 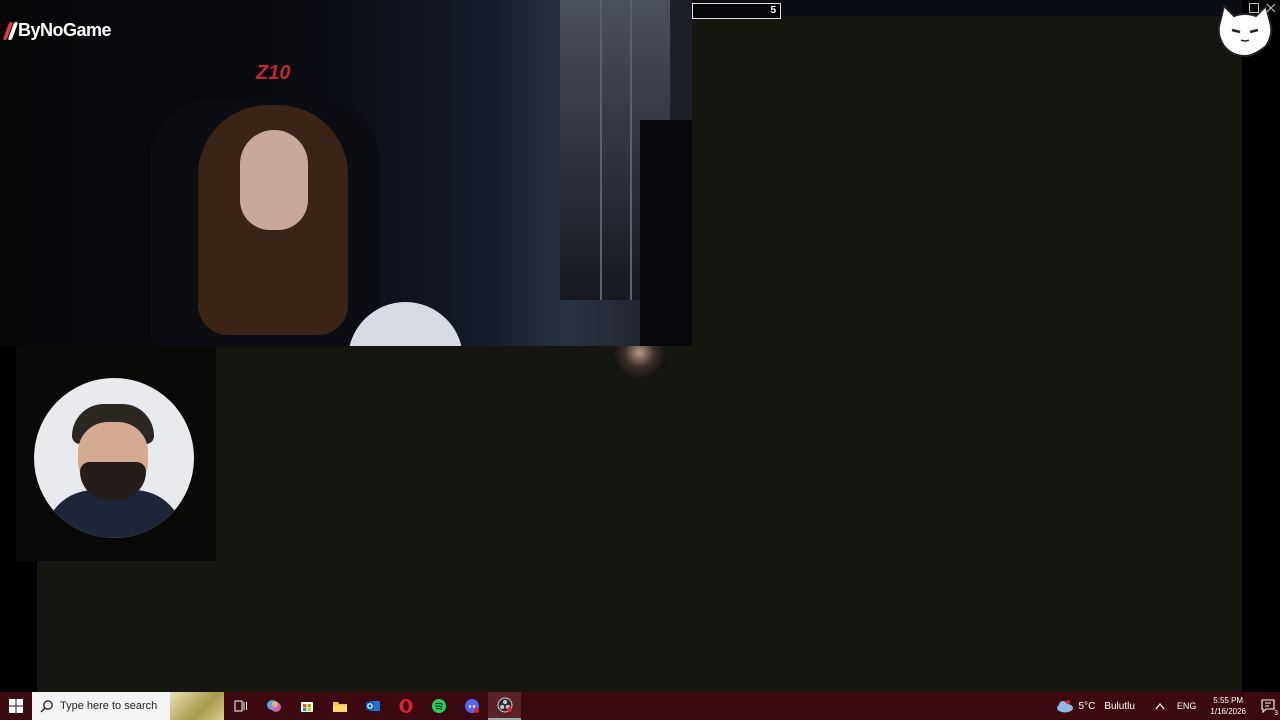 I want to click on taskbar-app-obs, so click(x=504, y=706).